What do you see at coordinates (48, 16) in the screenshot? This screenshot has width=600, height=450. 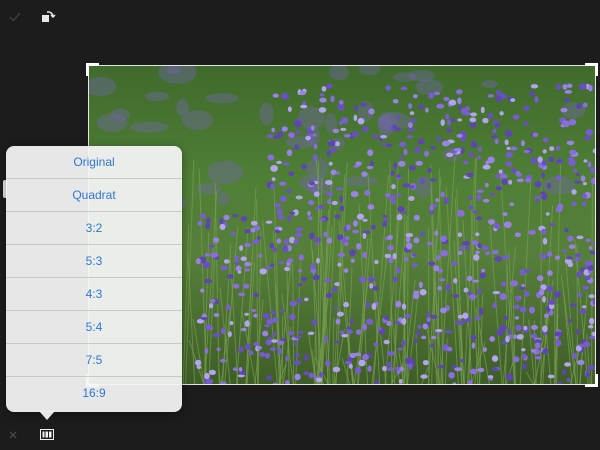 I see `rotate-crop-icon` at bounding box center [48, 16].